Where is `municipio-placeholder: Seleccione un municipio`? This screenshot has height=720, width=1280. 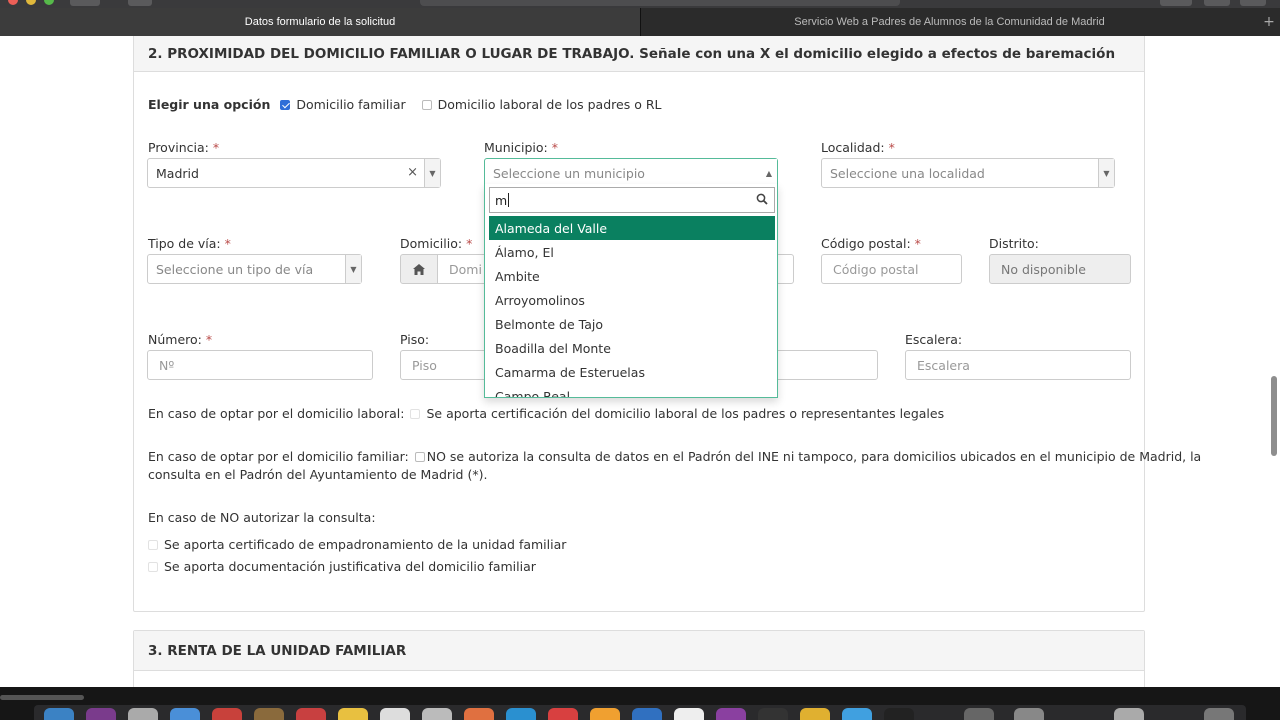
municipio-placeholder: Seleccione un municipio is located at coordinates (569, 173).